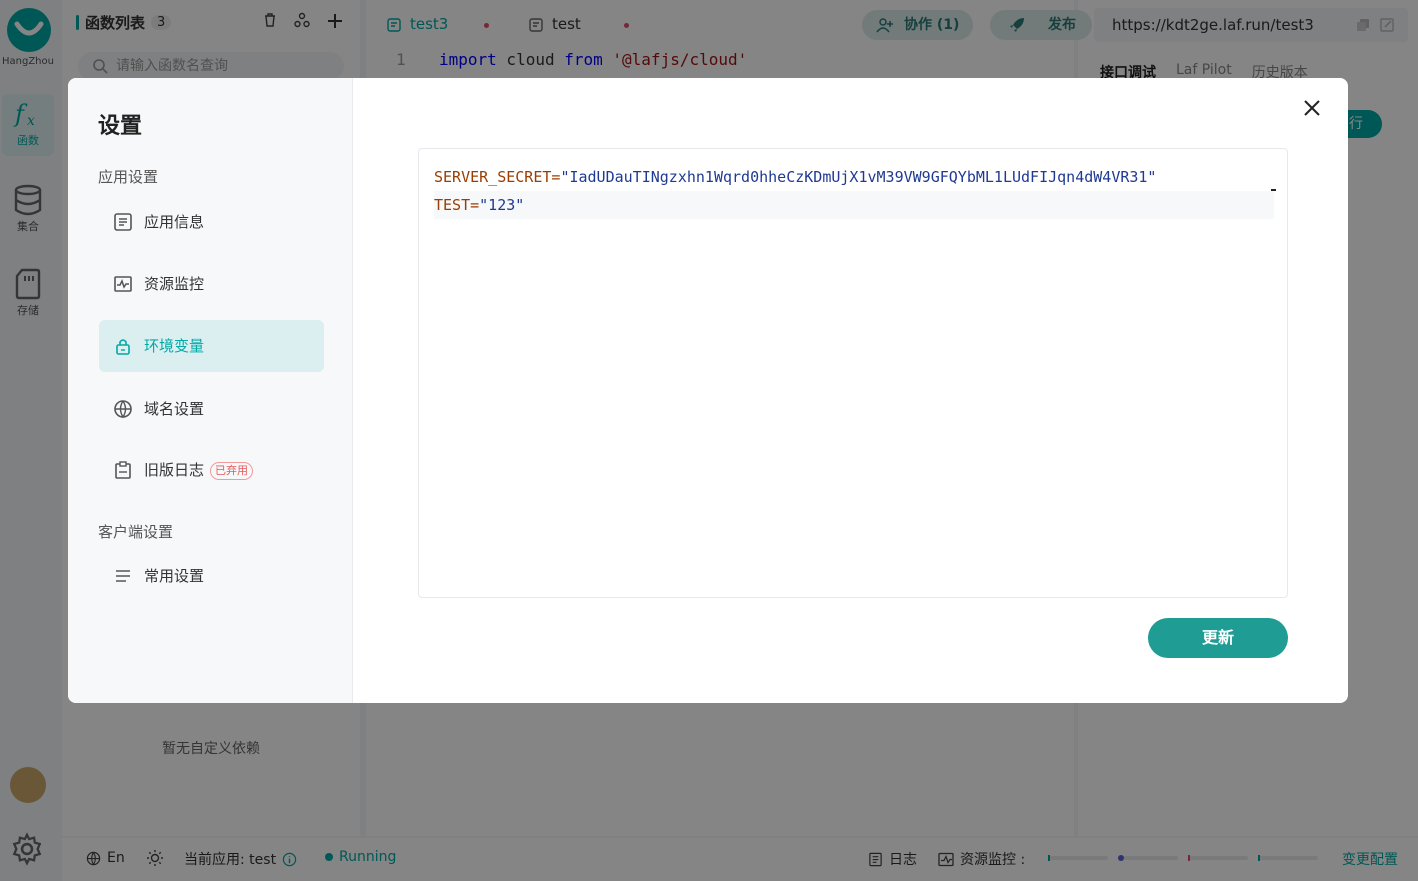  I want to click on env-var-line: TEST="123", so click(854, 205).